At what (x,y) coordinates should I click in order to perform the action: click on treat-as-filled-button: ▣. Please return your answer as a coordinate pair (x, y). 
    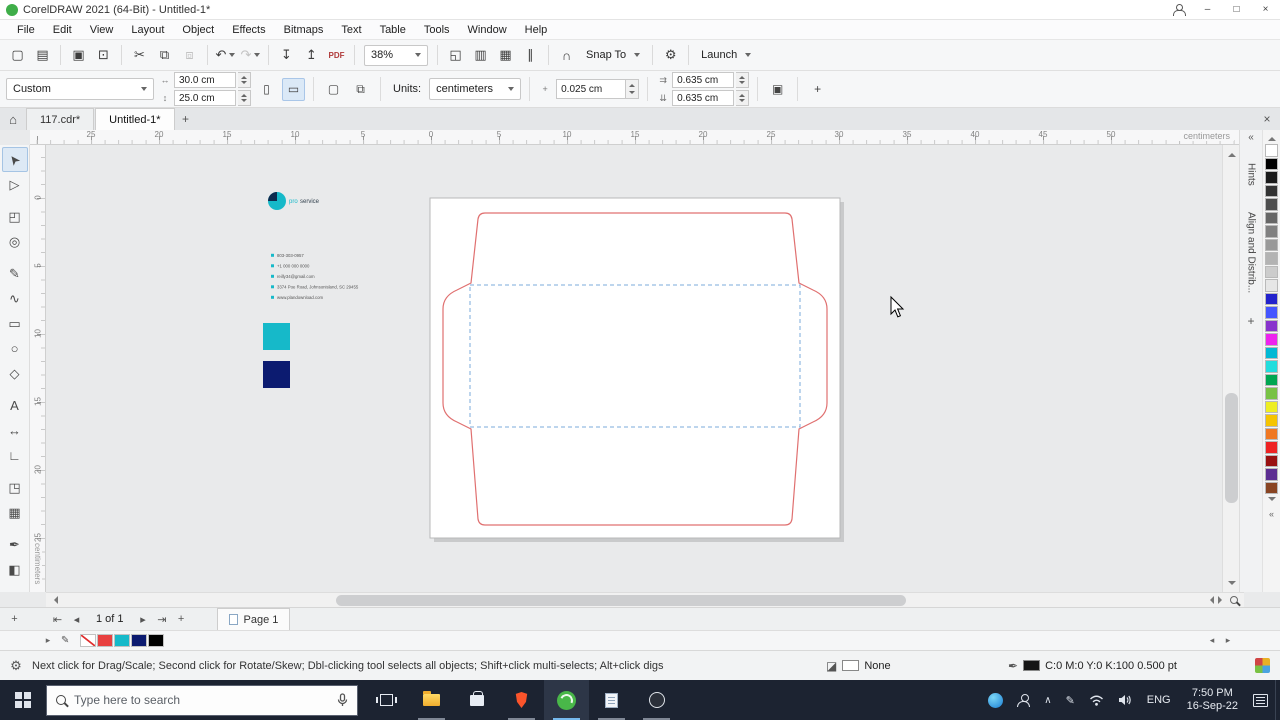
    Looking at the image, I should click on (777, 89).